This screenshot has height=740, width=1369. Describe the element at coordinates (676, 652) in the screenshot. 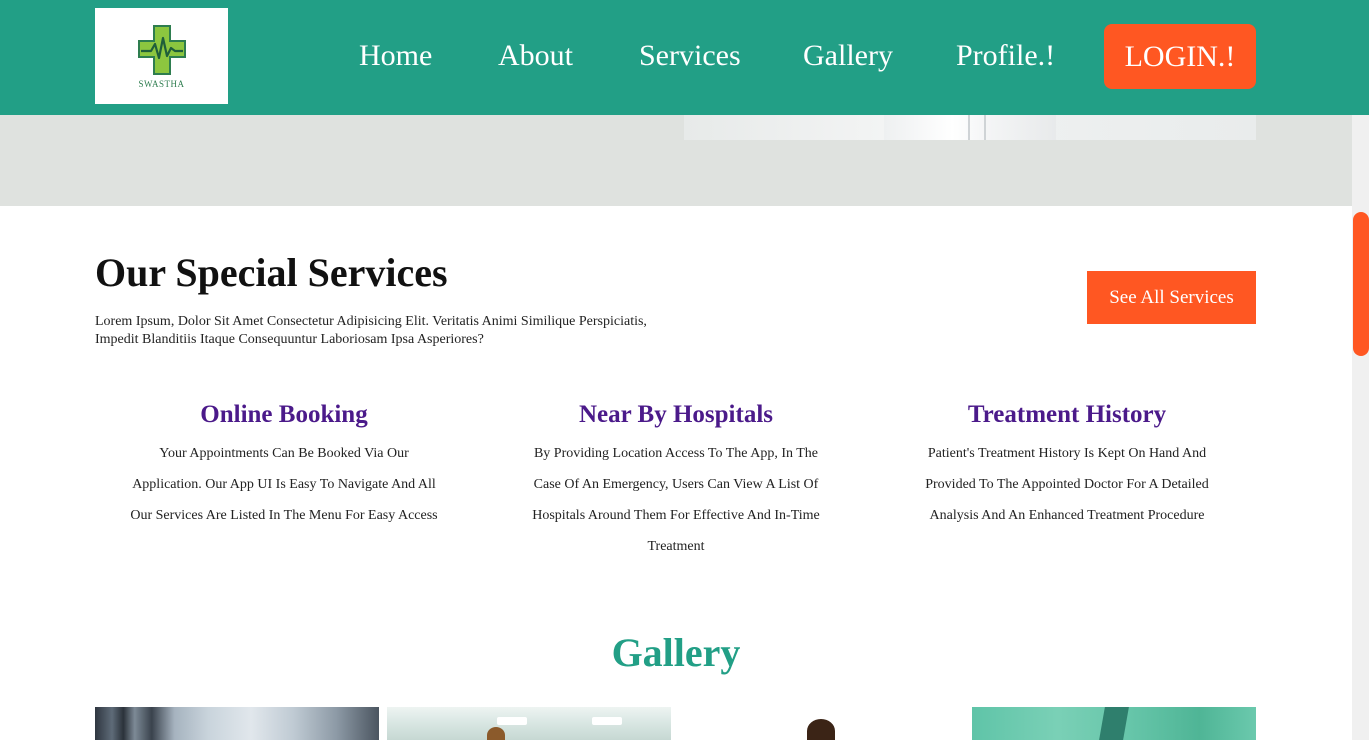

I see `gallery-title: Gallery` at that location.